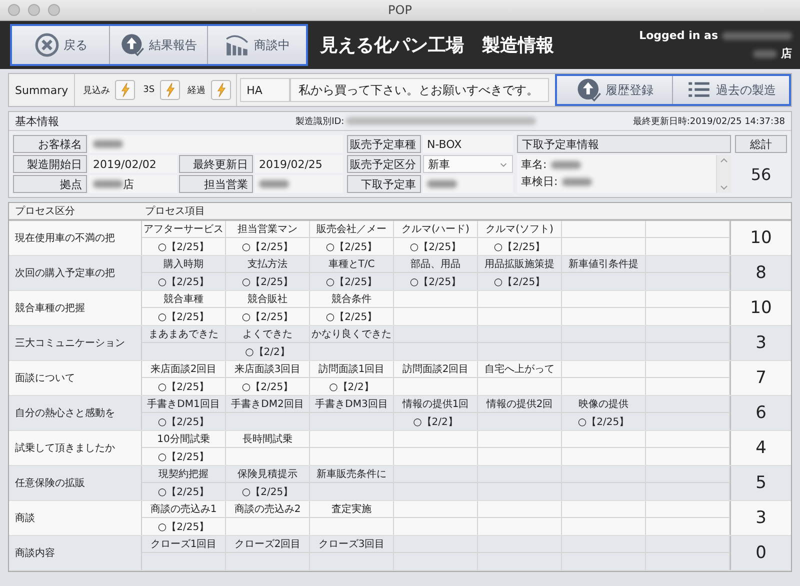  What do you see at coordinates (175, 211) in the screenshot?
I see `column-header: プロセス項目` at bounding box center [175, 211].